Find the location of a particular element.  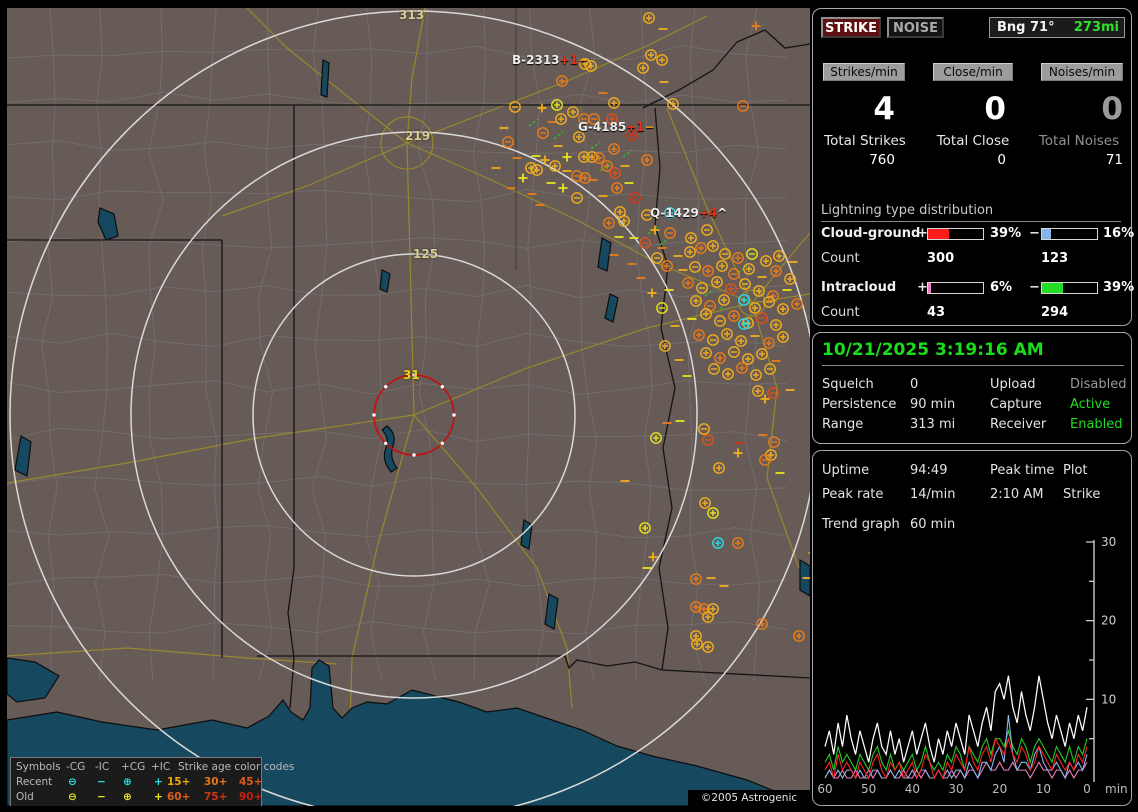

noises-per-min-chip: Noises/min is located at coordinates (1082, 72).